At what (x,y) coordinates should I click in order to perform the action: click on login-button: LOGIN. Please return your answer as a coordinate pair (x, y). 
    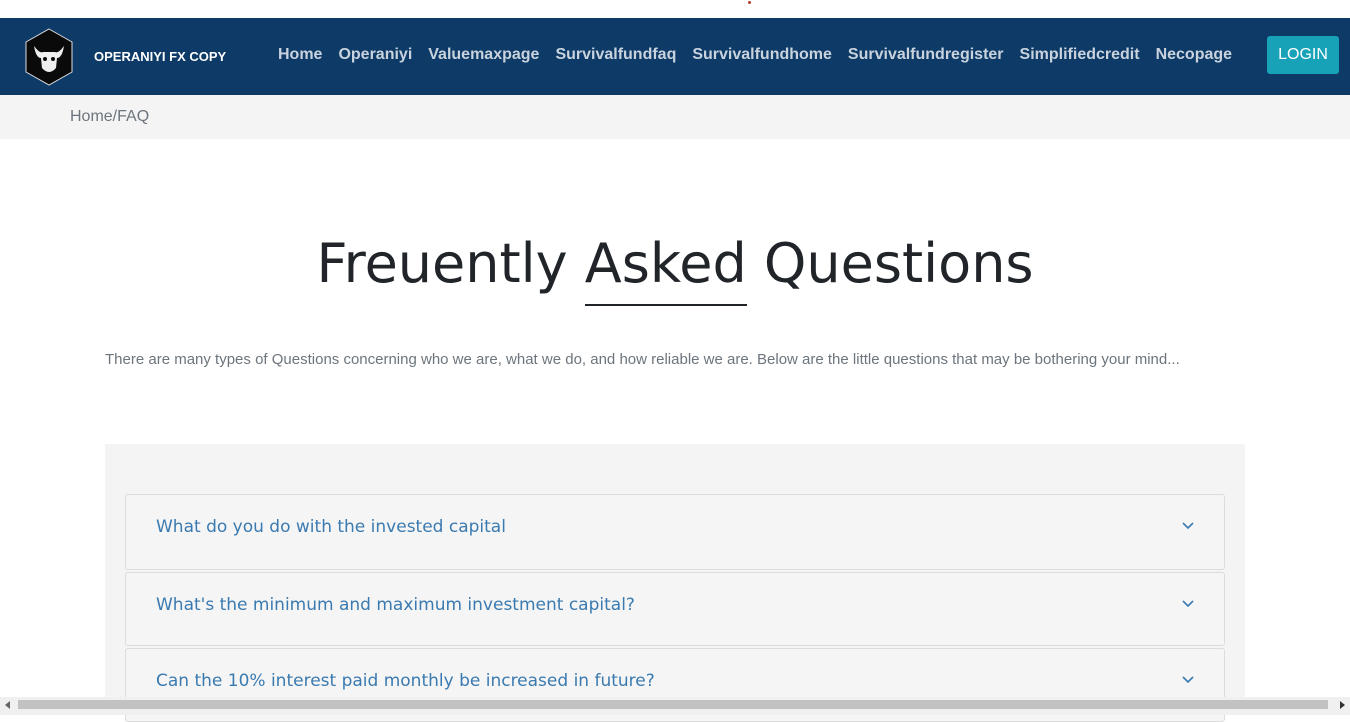
    Looking at the image, I should click on (1303, 55).